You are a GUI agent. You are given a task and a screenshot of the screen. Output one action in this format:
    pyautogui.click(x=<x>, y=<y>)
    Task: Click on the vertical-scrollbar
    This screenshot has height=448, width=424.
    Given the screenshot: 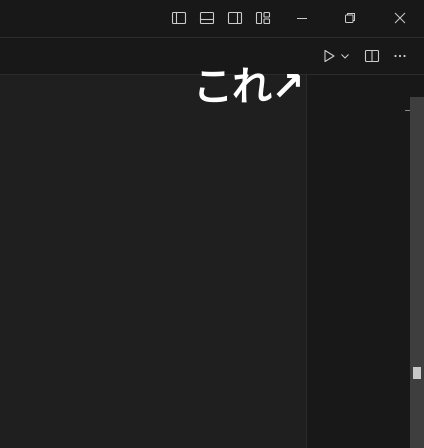 What is the action you would take?
    pyautogui.click(x=417, y=272)
    